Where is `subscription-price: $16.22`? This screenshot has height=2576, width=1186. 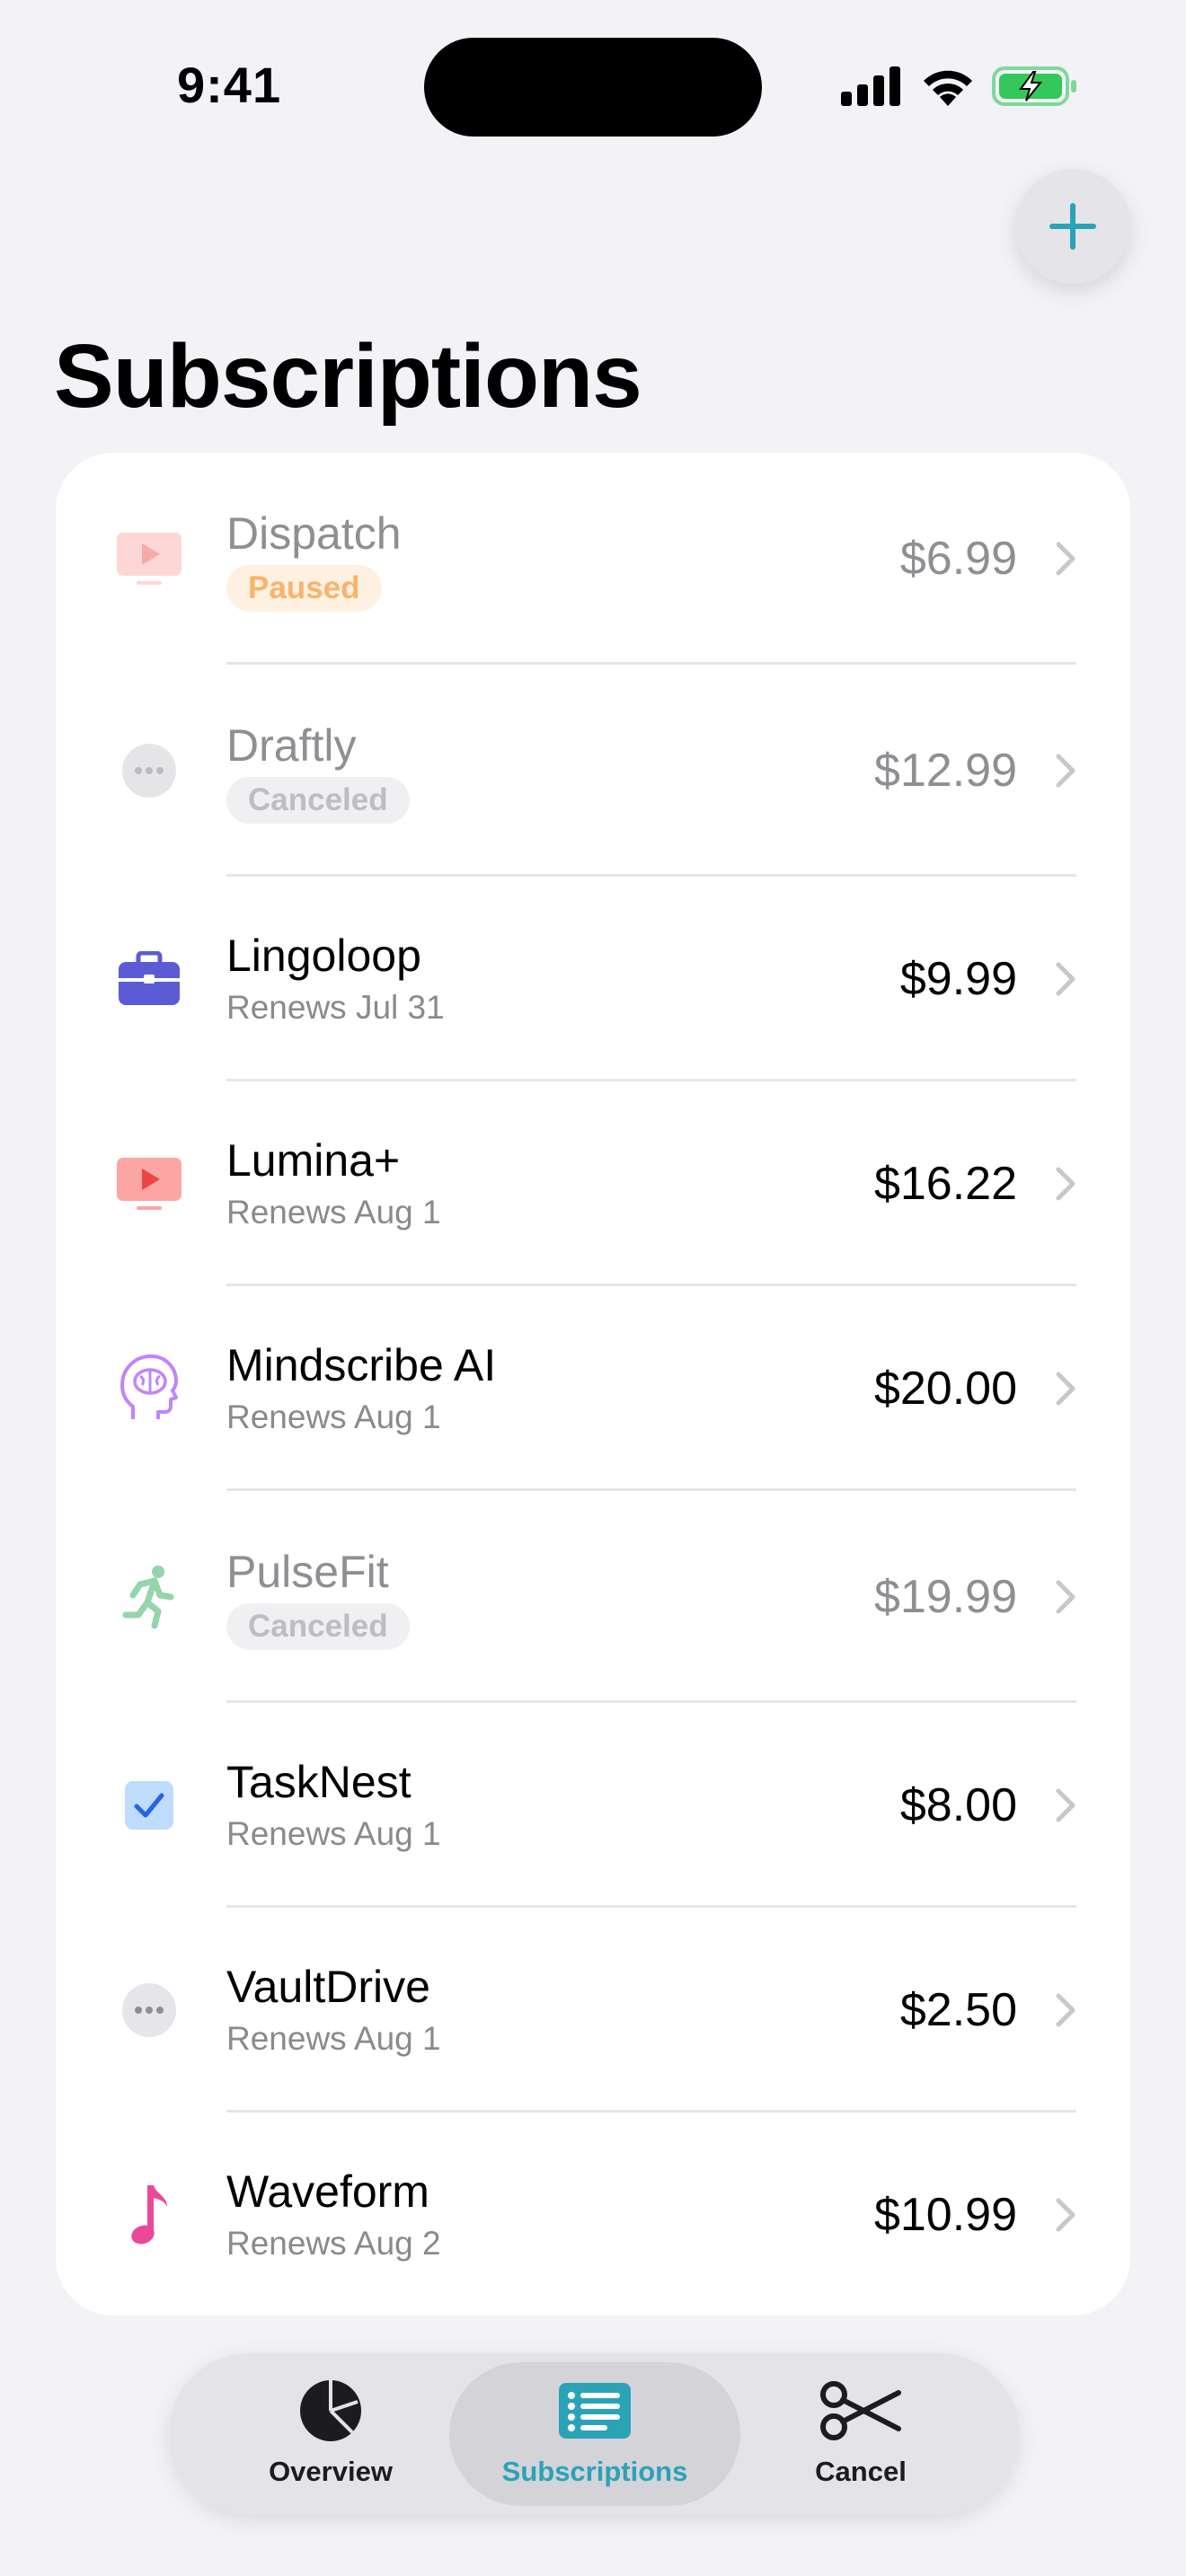 subscription-price: $16.22 is located at coordinates (945, 1184).